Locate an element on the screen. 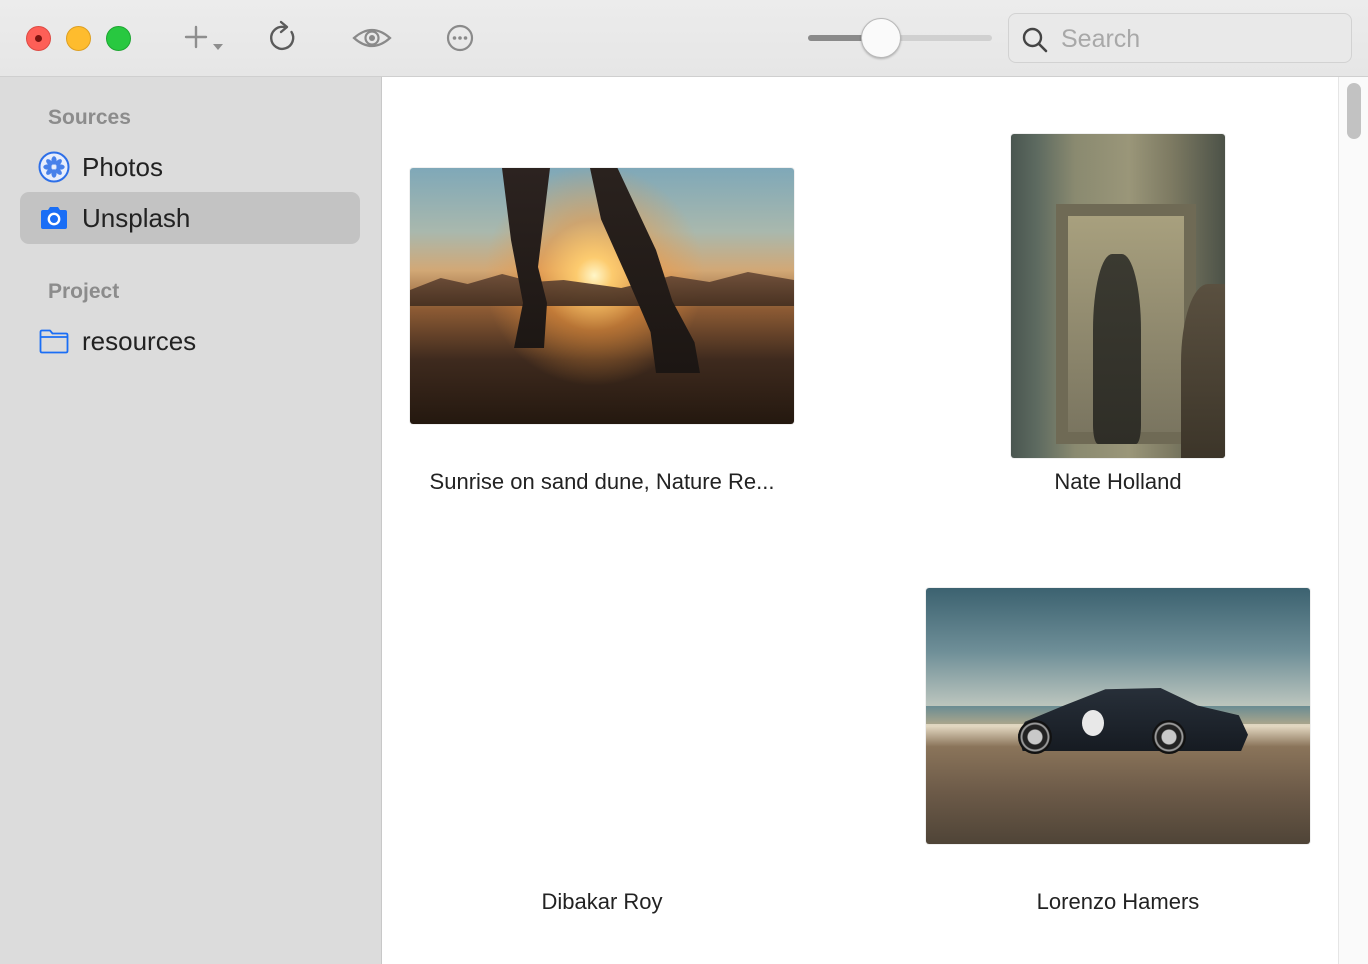  grid-item-caption: Lorenzo Hamers is located at coordinates (1118, 901).